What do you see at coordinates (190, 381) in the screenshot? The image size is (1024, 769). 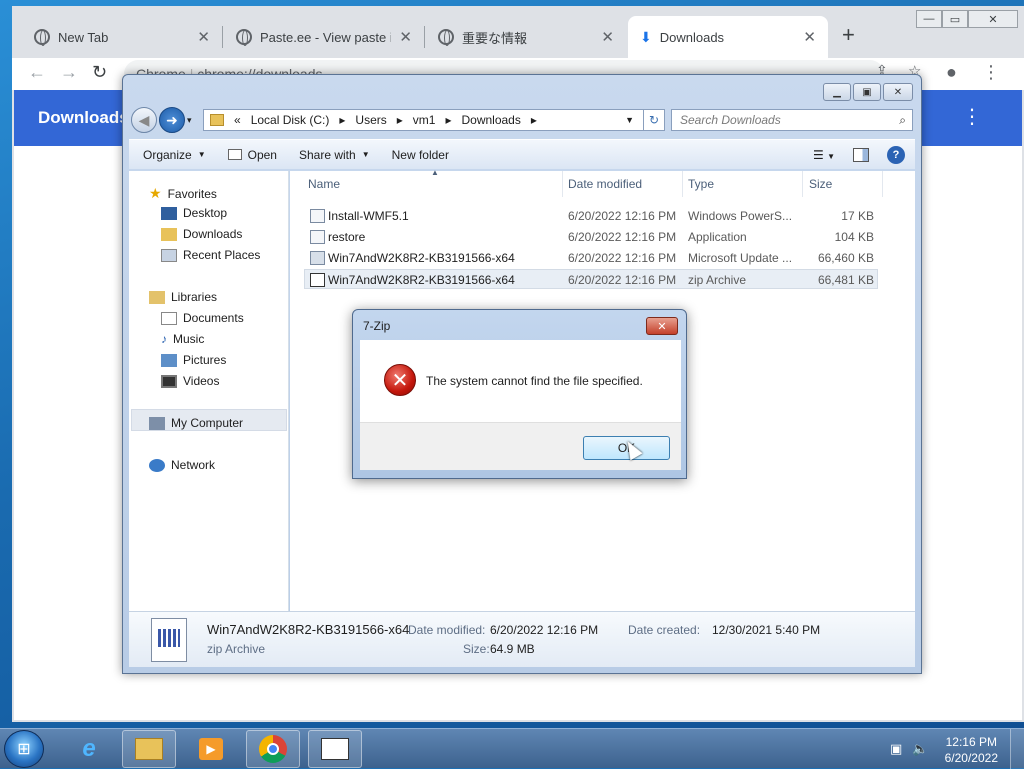 I see `nav-videos: Videos` at bounding box center [190, 381].